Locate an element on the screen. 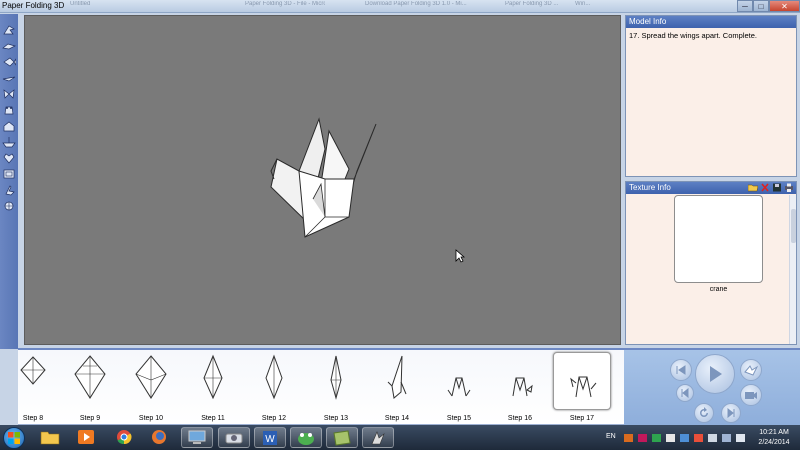 The image size is (800, 450). step-label: Step 8 is located at coordinates (33, 418).